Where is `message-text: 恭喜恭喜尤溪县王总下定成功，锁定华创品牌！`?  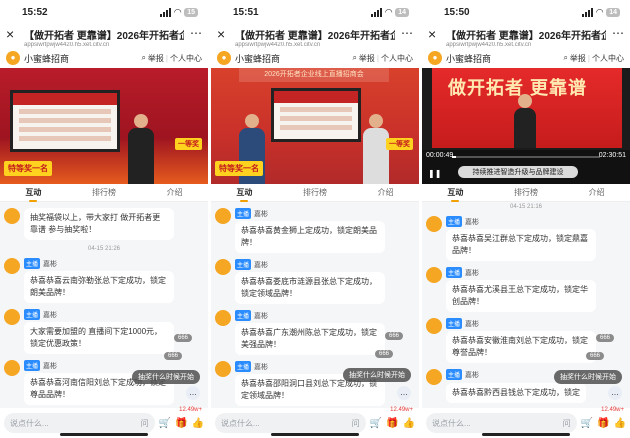
message-text: 恭喜恭喜尤溪县王总下定成功，锁定华创品牌！ is located at coordinates (521, 296).